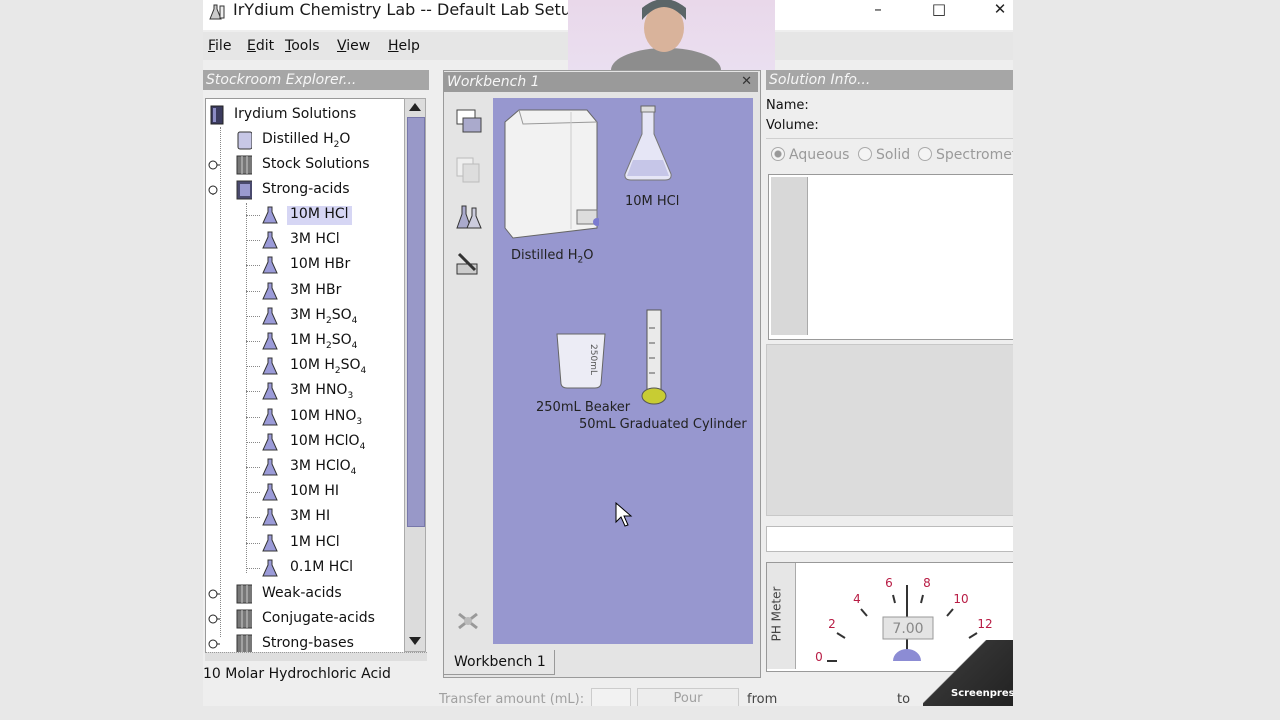  I want to click on collapse-toggle-icon, so click(214, 190).